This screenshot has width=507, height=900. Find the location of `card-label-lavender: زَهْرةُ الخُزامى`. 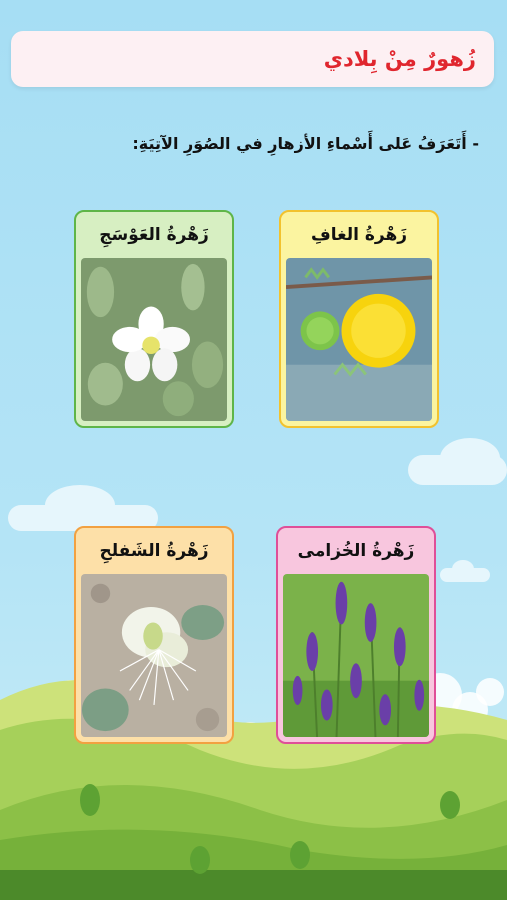

card-label-lavender: زَهْرةُ الخُزامى is located at coordinates (356, 551).